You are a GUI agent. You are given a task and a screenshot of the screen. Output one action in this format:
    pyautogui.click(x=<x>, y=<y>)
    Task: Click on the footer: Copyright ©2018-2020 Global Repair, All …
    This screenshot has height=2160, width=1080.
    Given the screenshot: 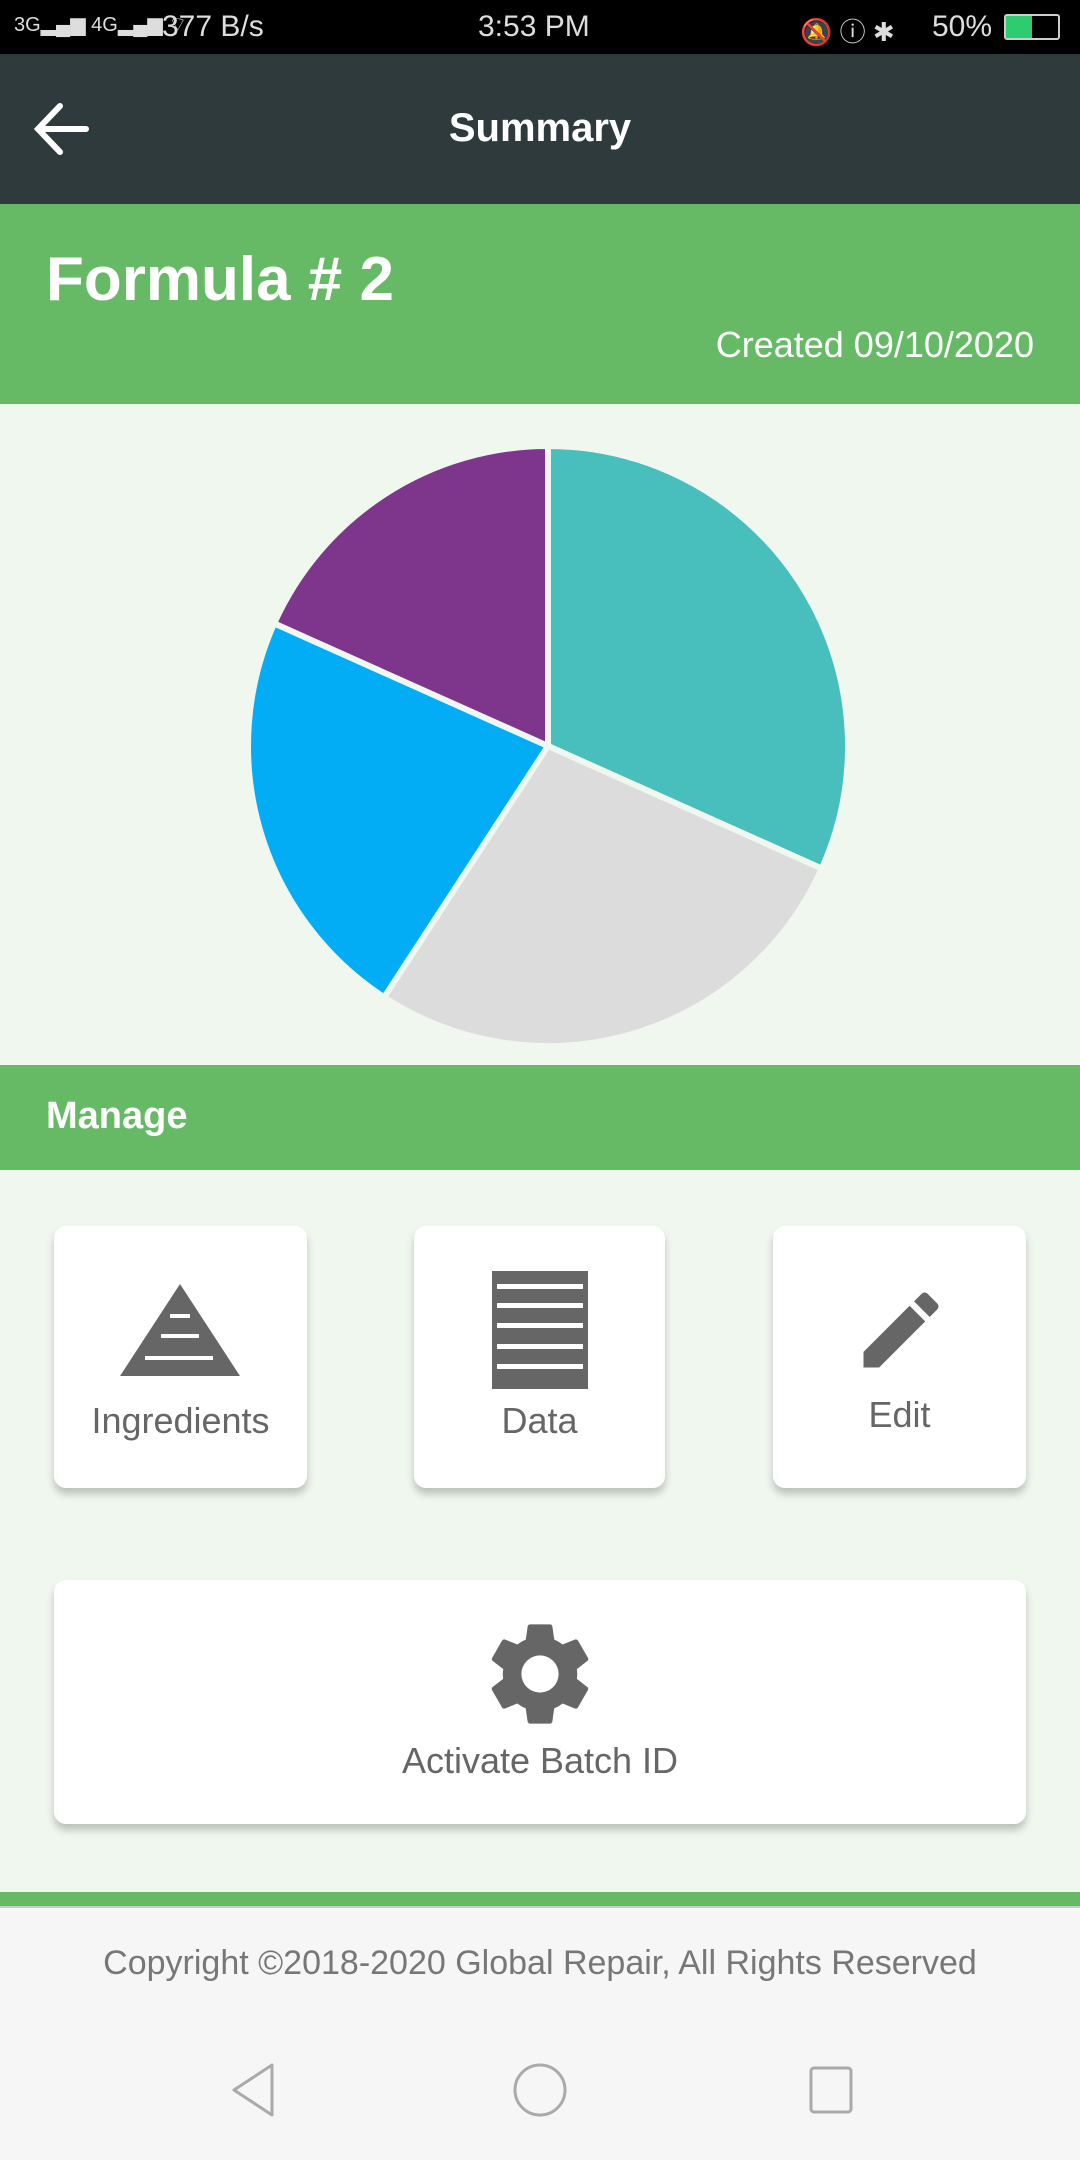 What is the action you would take?
    pyautogui.click(x=540, y=2033)
    